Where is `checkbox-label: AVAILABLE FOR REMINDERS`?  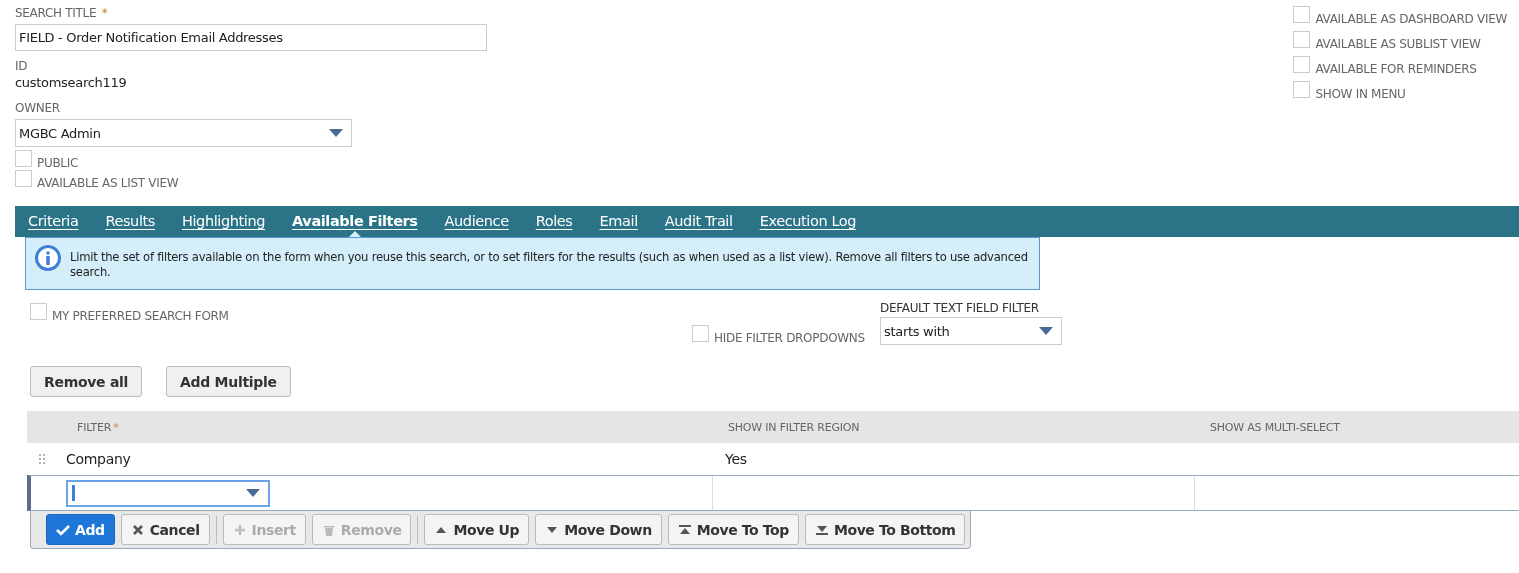 checkbox-label: AVAILABLE FOR REMINDERS is located at coordinates (1396, 69).